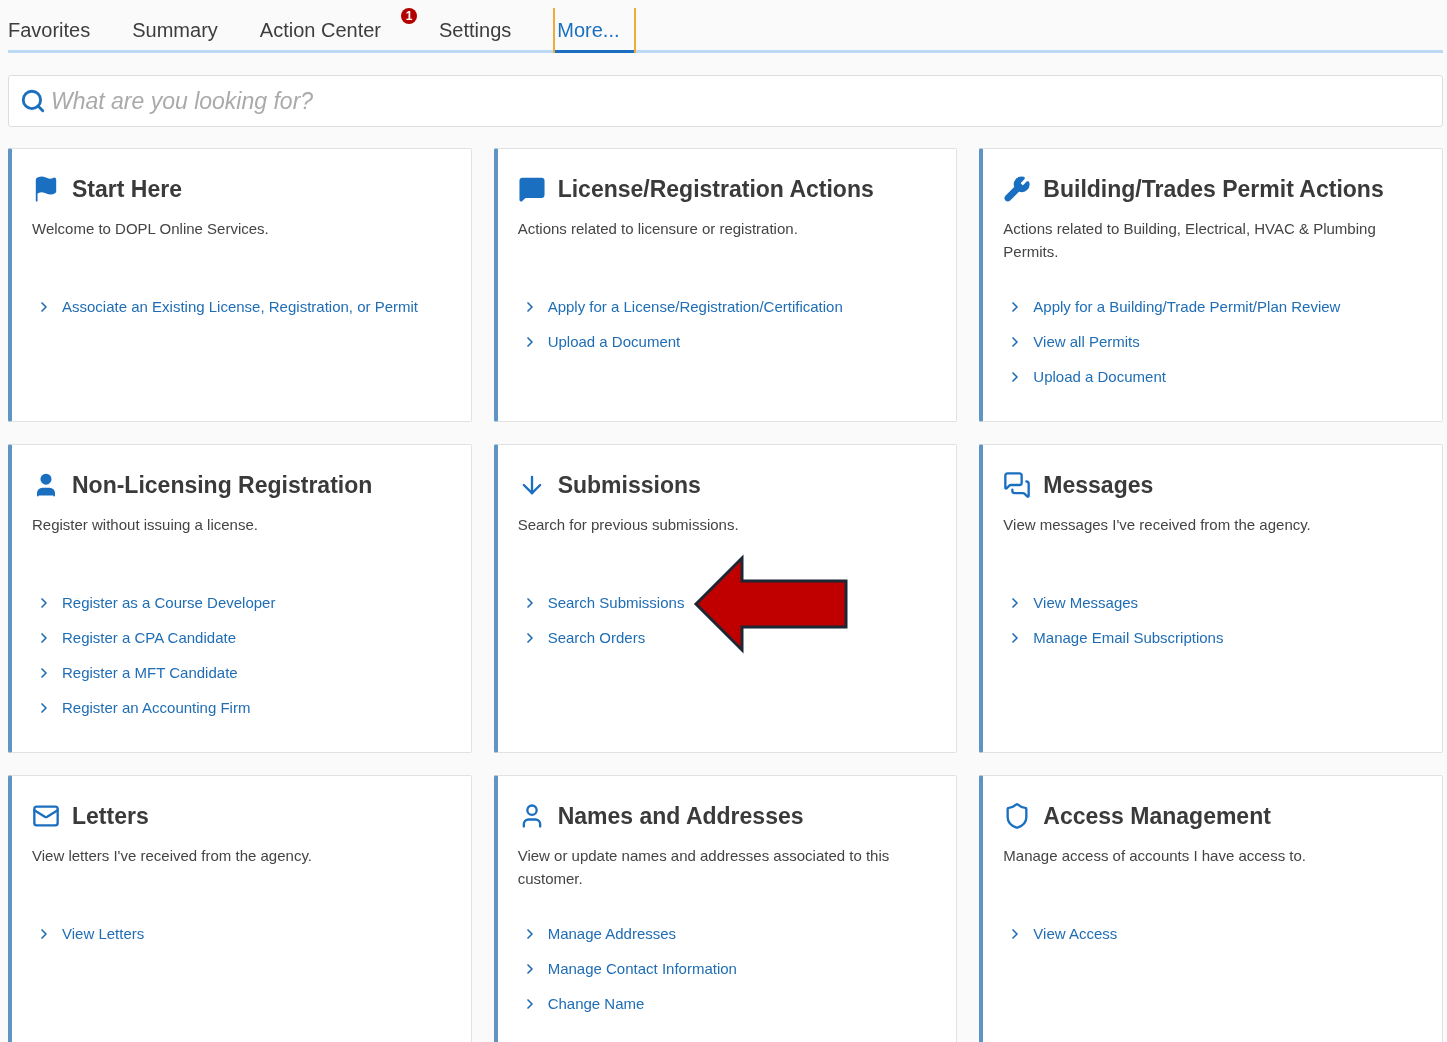  What do you see at coordinates (616, 602) in the screenshot?
I see `action-link: Search Submissions` at bounding box center [616, 602].